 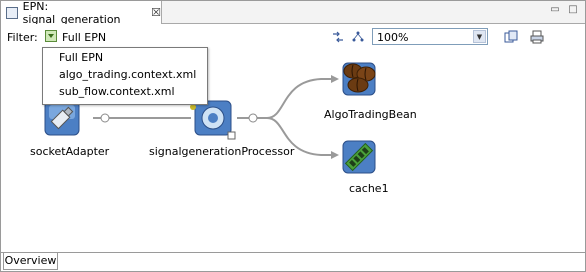 I want to click on layout-icon, so click(x=338, y=37).